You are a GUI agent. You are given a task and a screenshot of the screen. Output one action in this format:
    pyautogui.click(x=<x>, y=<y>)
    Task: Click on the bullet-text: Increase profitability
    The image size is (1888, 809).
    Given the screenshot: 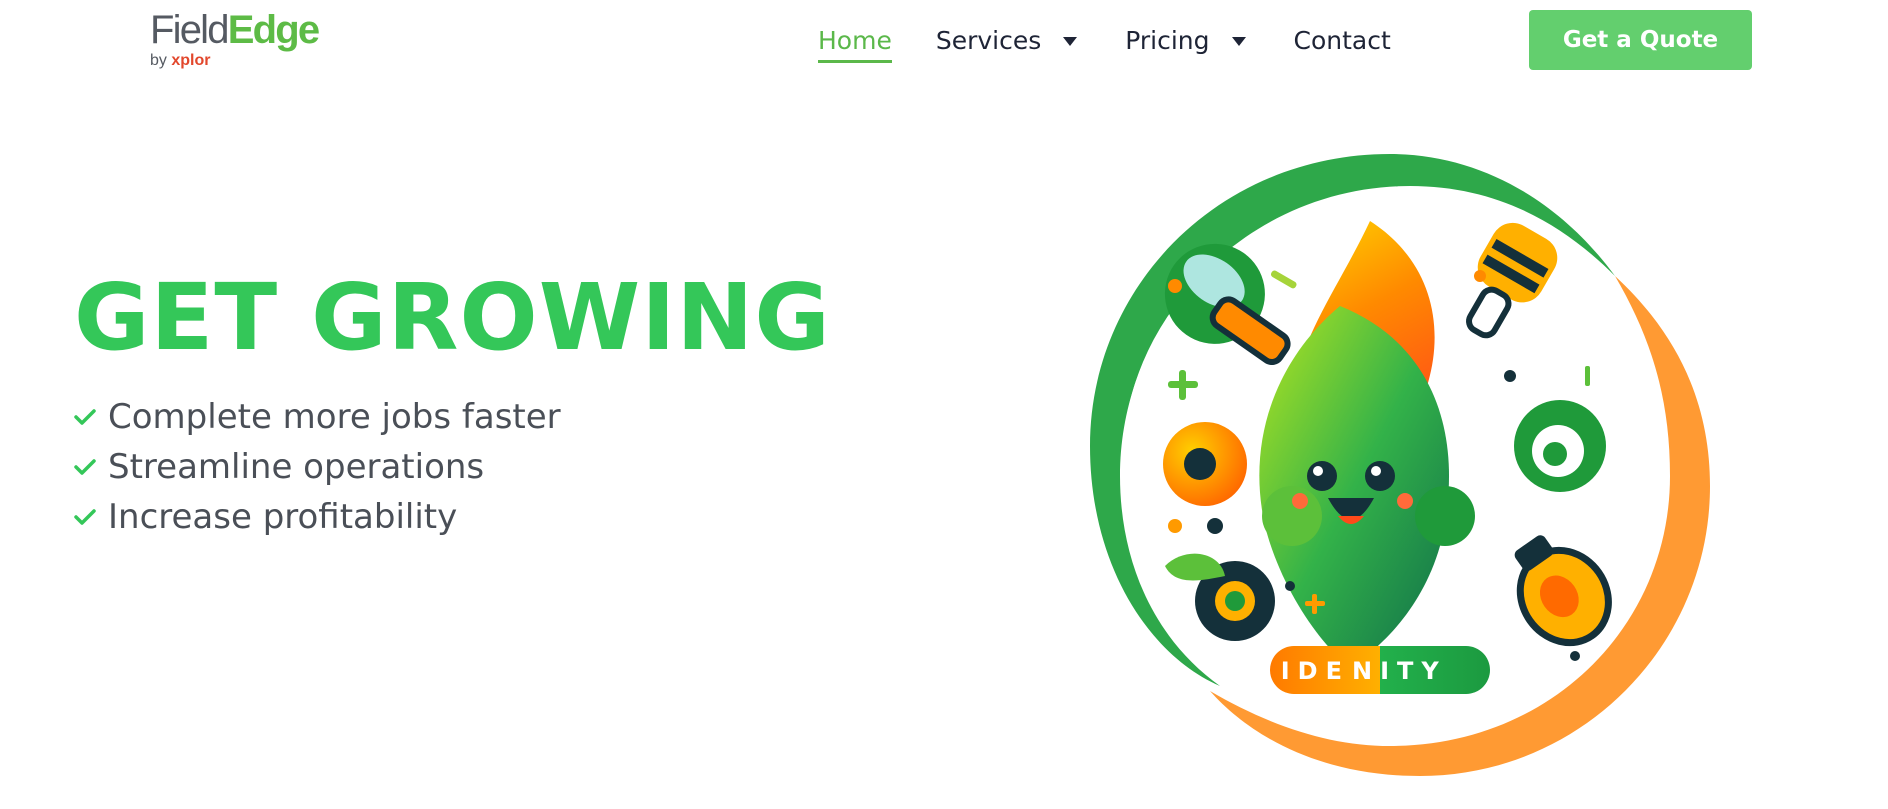 What is the action you would take?
    pyautogui.click(x=283, y=517)
    